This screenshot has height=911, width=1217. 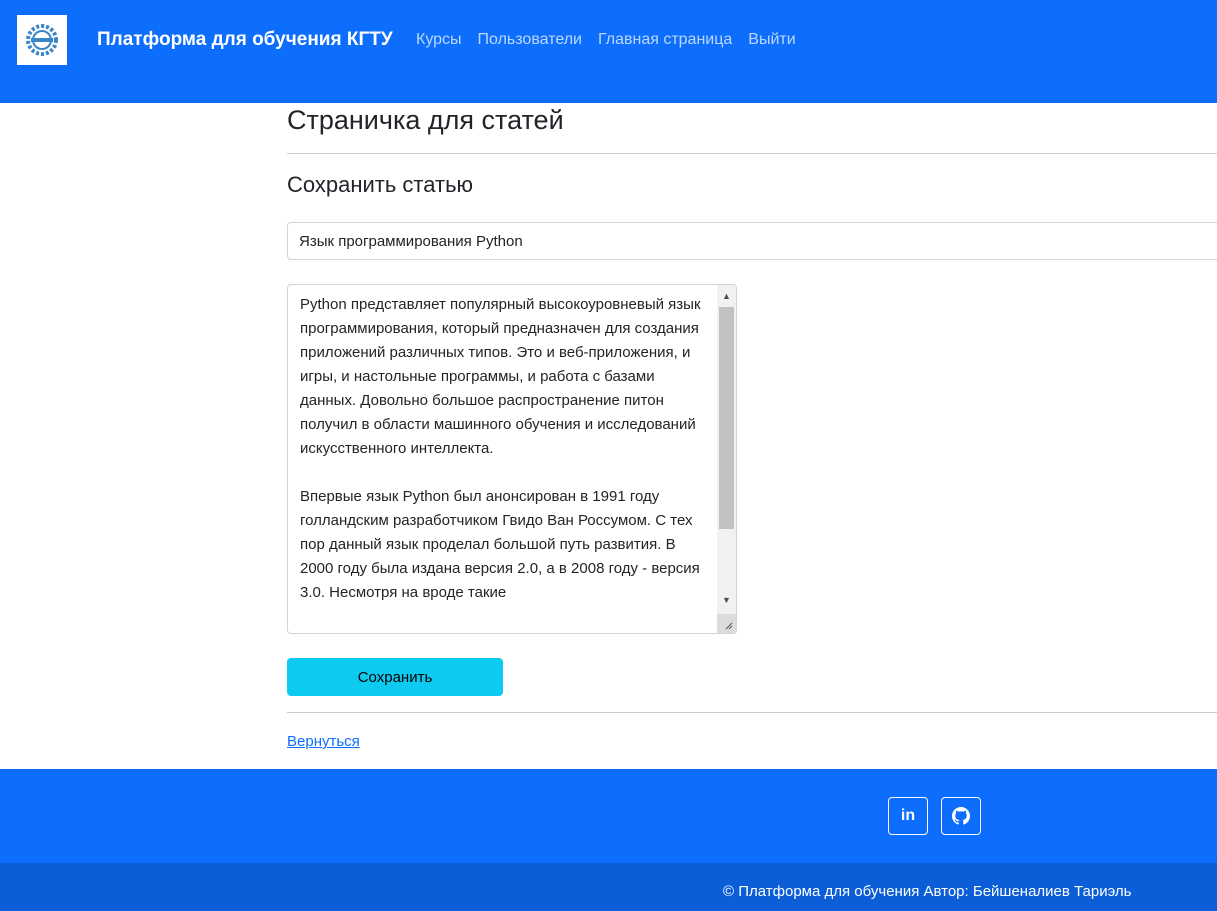 I want to click on back-link: Вернуться, so click(x=323, y=741).